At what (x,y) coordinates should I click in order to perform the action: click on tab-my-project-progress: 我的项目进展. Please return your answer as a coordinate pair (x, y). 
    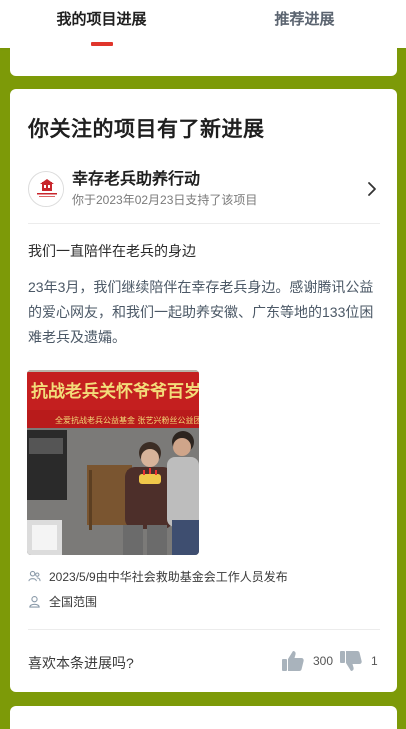
    Looking at the image, I should click on (101, 24).